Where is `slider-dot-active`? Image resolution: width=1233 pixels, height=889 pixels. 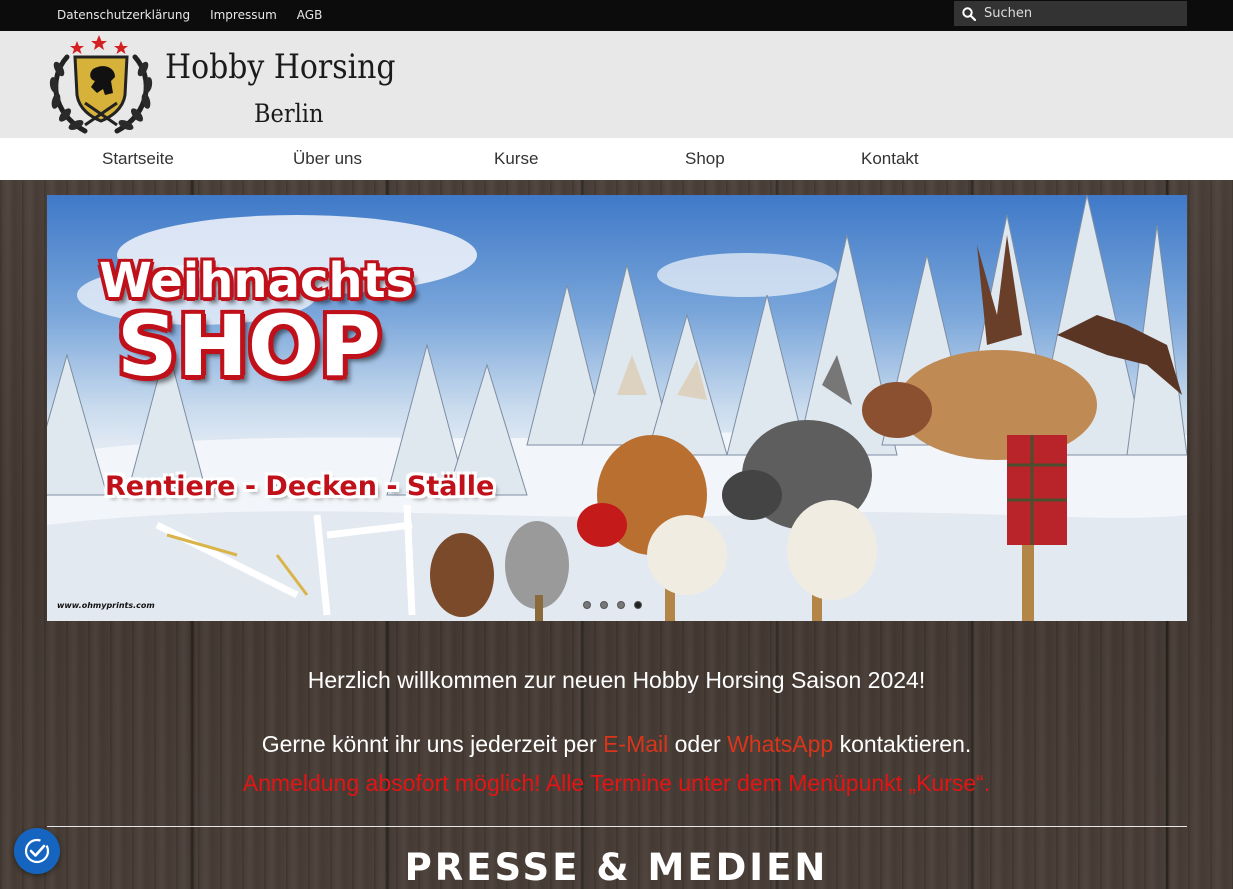
slider-dot-active is located at coordinates (638, 605).